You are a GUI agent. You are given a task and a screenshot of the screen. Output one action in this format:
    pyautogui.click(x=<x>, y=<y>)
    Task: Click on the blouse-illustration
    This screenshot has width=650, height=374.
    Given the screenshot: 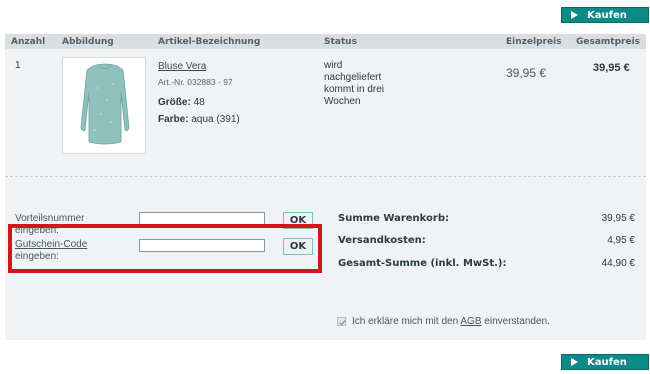 What is the action you would take?
    pyautogui.click(x=105, y=104)
    